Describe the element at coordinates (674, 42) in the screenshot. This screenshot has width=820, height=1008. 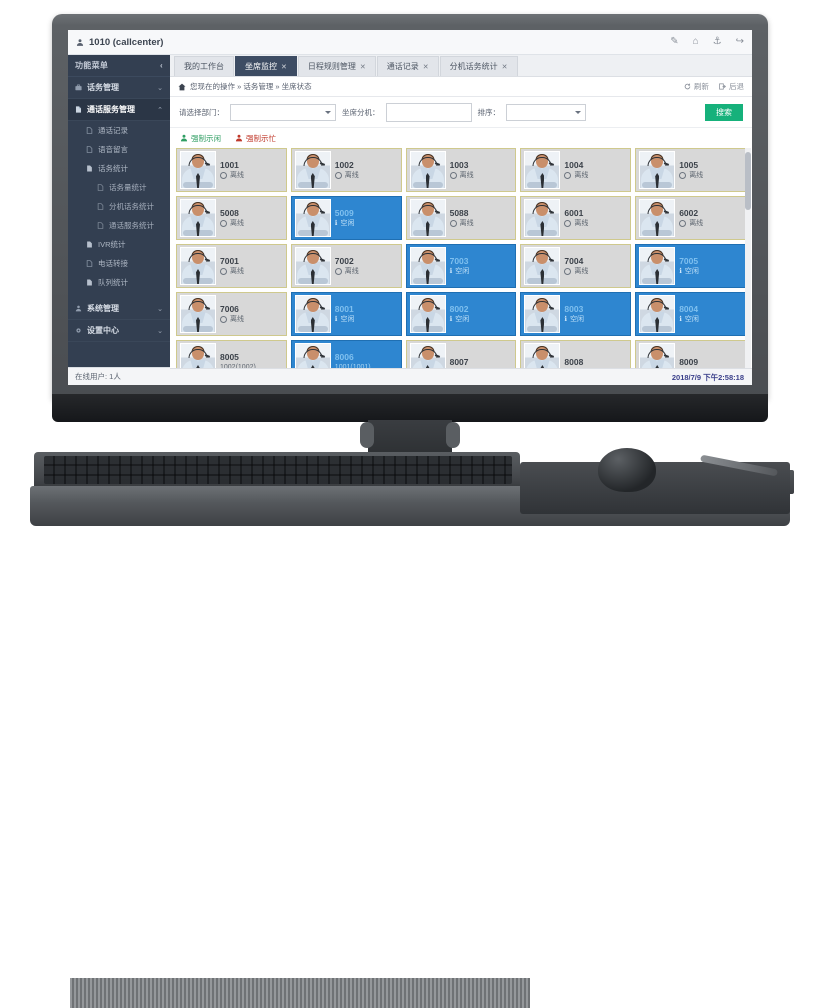
I see `edit-icon: ✎` at that location.